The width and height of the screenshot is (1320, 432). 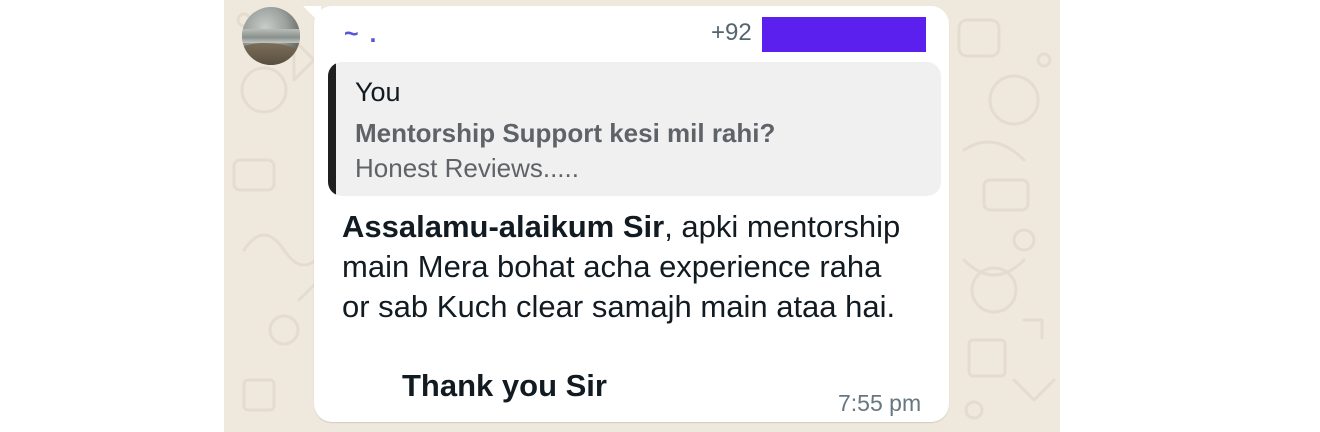 What do you see at coordinates (504, 385) in the screenshot?
I see `message-thanks: Thank you Sir` at bounding box center [504, 385].